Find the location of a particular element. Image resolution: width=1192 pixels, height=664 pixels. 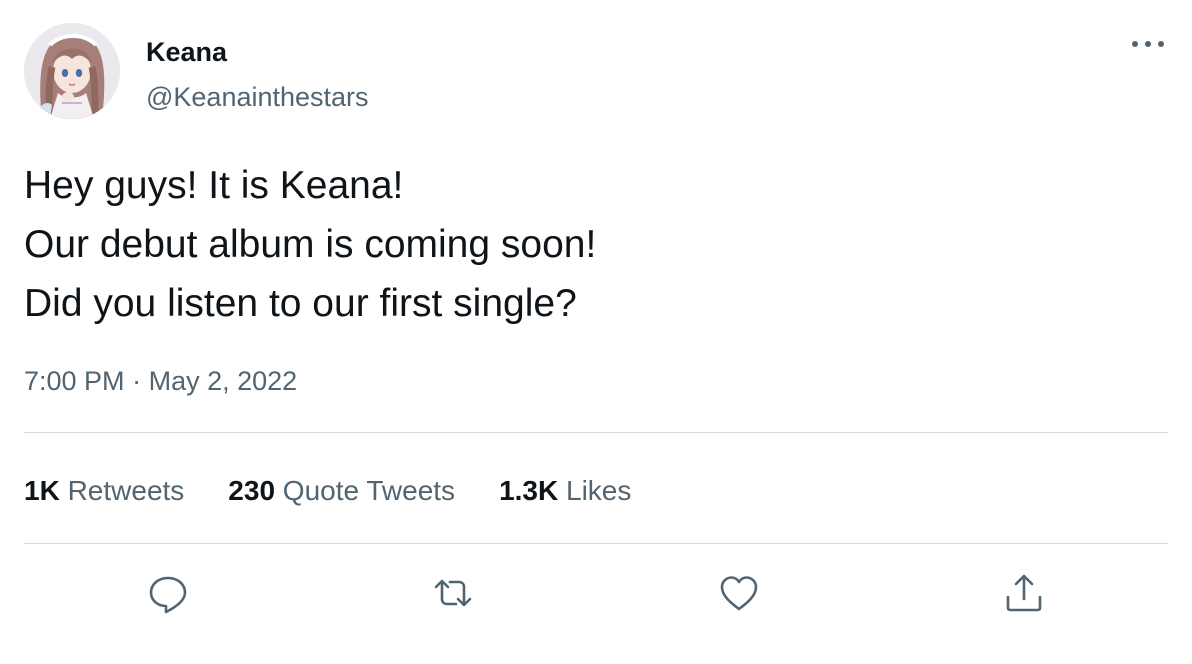

anime-girl-avatar-icon is located at coordinates (72, 71).